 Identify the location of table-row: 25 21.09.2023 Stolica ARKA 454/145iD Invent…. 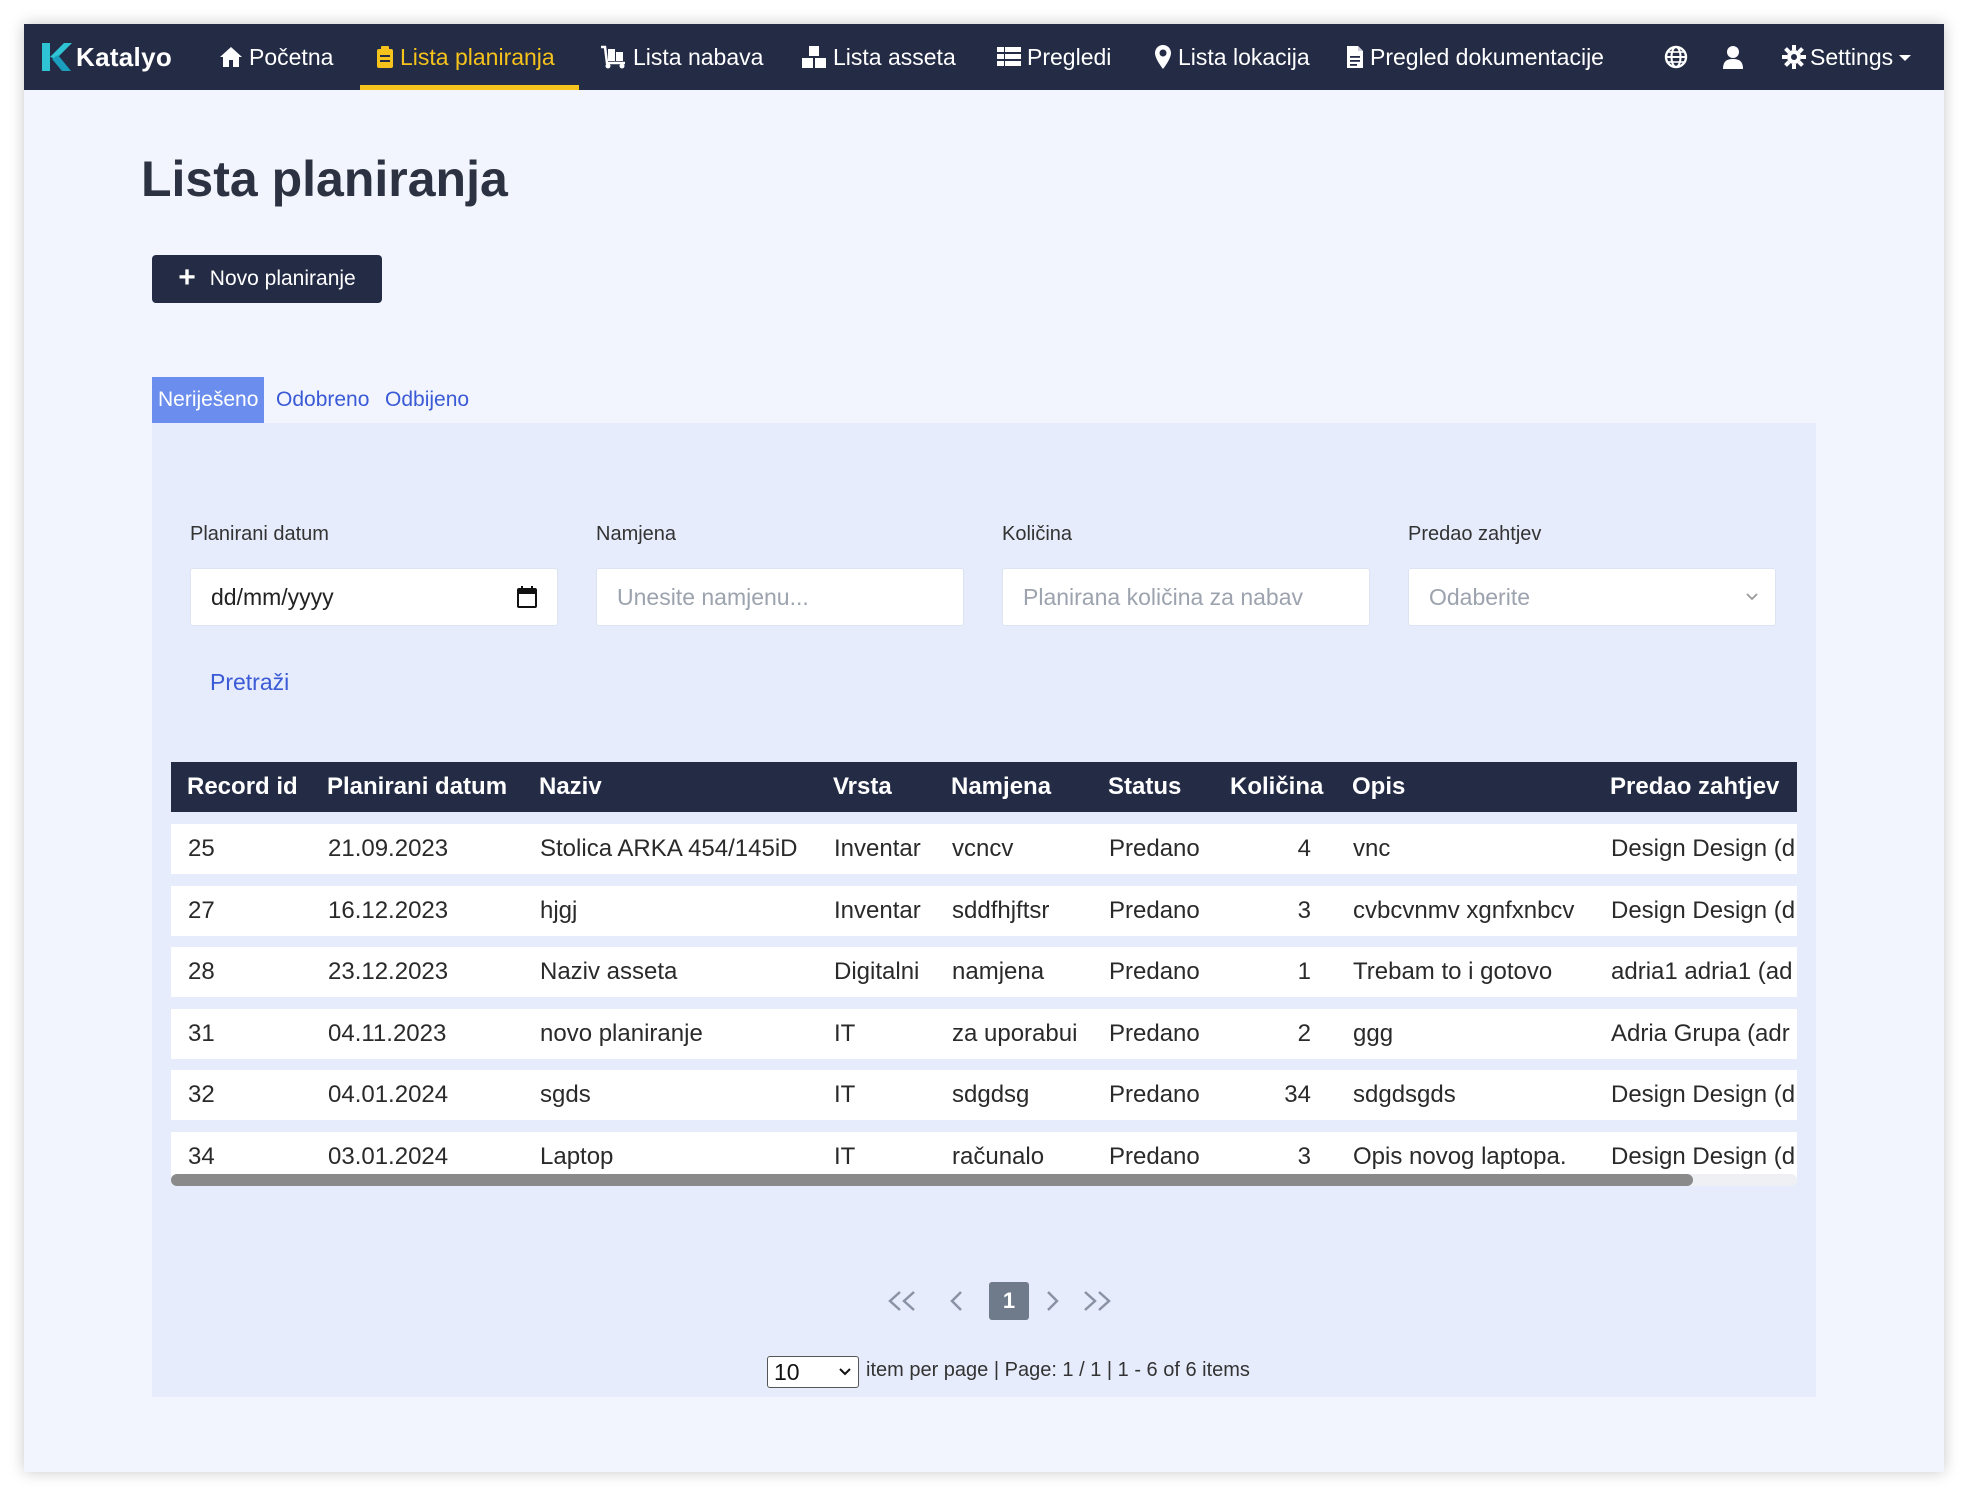
(984, 849).